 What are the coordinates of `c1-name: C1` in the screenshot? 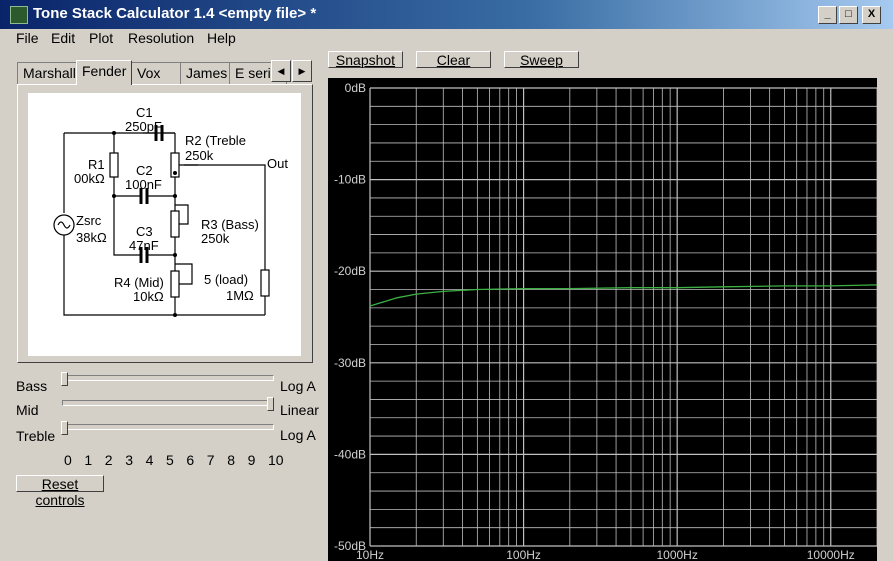 It's located at (144, 112).